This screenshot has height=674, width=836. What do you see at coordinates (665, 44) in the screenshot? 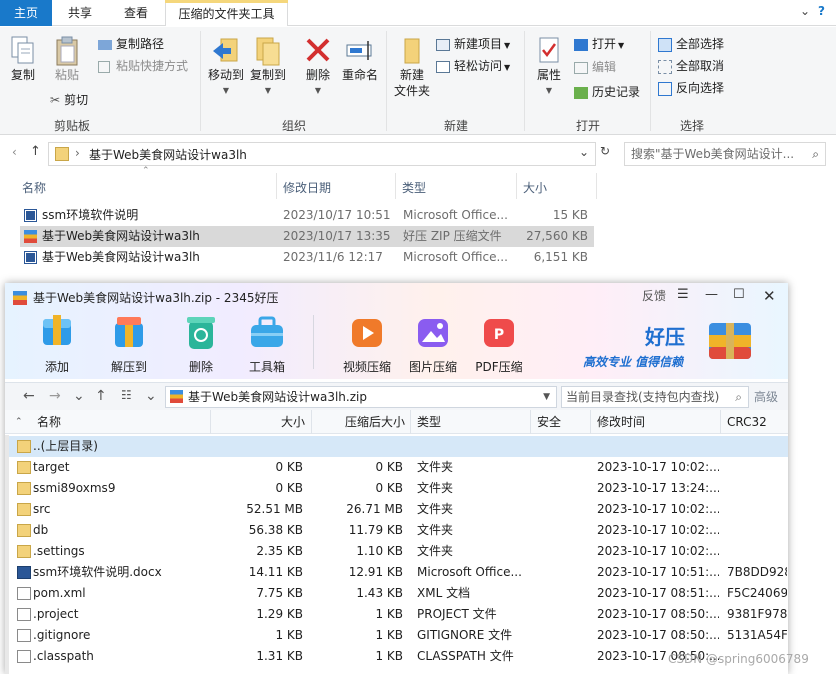
I see `select-all-icon` at bounding box center [665, 44].